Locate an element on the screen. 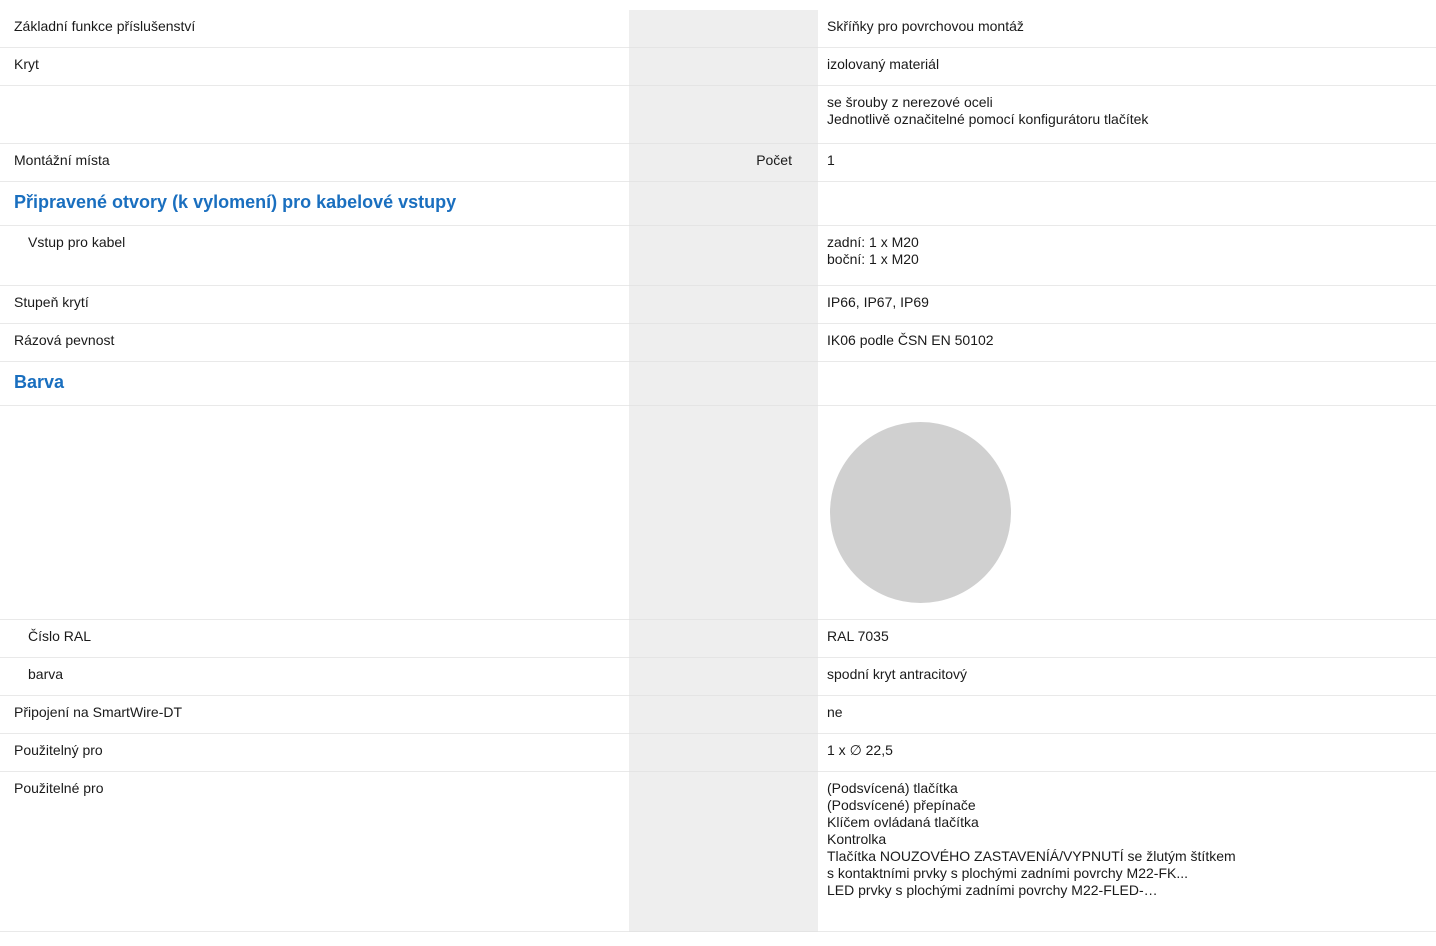  color-swatch is located at coordinates (920, 512).